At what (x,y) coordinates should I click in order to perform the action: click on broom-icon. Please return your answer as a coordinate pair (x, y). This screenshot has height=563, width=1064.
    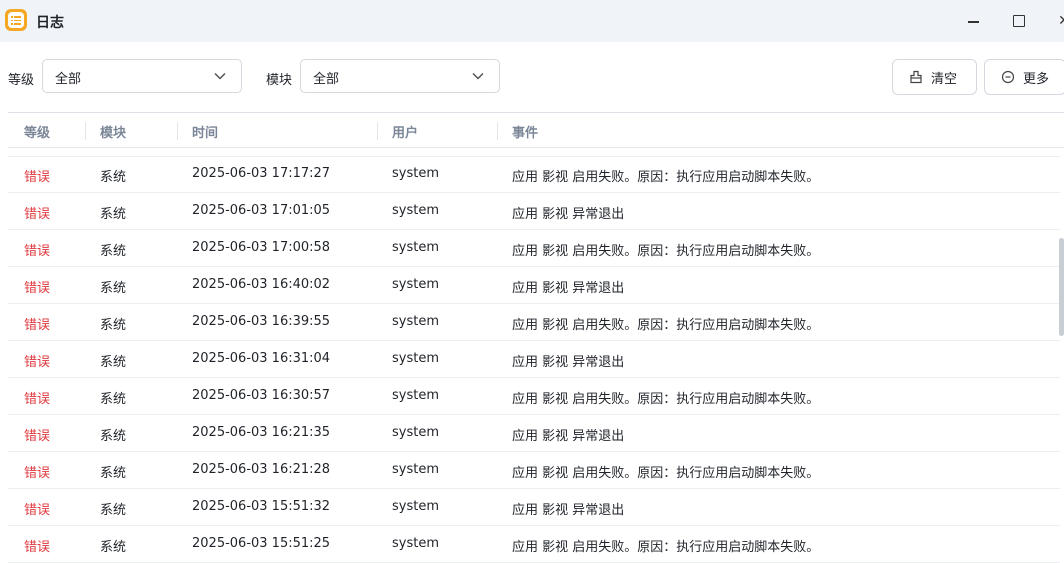
    Looking at the image, I should click on (916, 77).